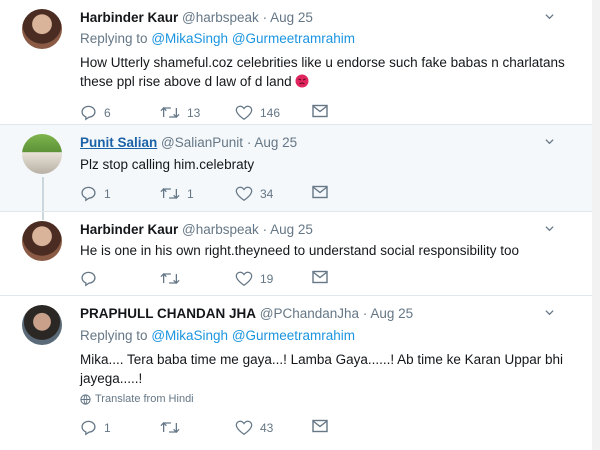  I want to click on tweet-actions: 1 43, so click(210, 429).